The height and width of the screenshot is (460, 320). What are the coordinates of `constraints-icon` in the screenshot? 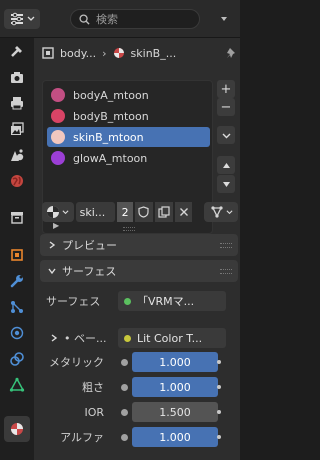 It's located at (17, 359).